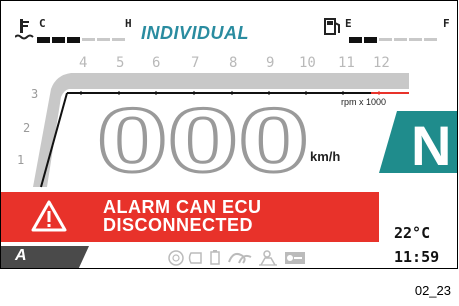 The image size is (459, 306). What do you see at coordinates (268, 258) in the screenshot?
I see `rider-icon` at bounding box center [268, 258].